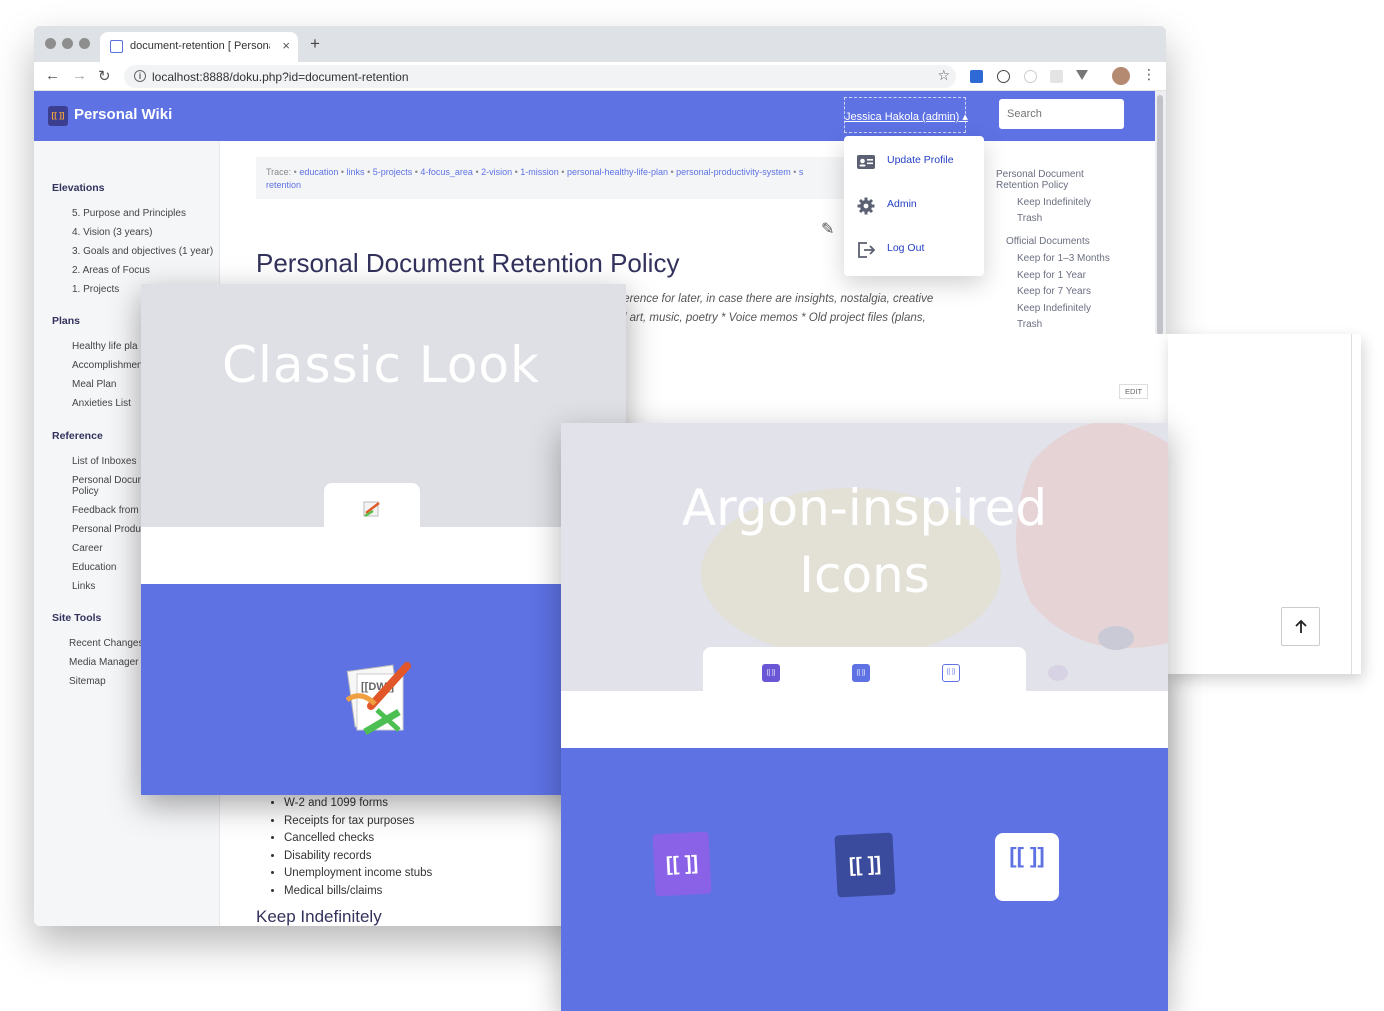  Describe the element at coordinates (1082, 75) in the screenshot. I see `extension-vue-icon` at that location.